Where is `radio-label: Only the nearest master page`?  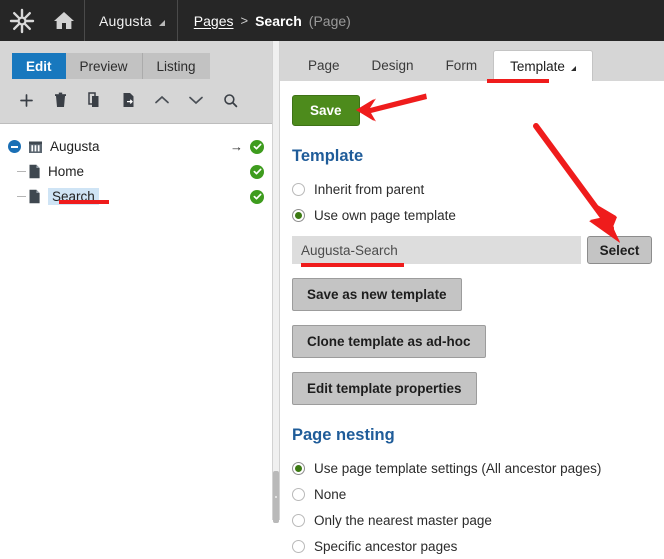
radio-label: Only the nearest master page is located at coordinates (403, 520).